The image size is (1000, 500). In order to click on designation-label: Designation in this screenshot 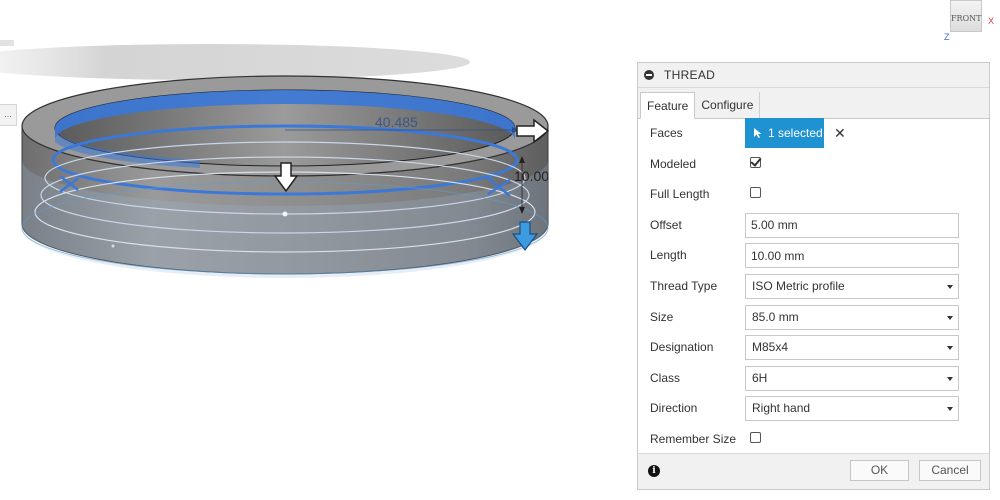, I will do `click(682, 347)`.